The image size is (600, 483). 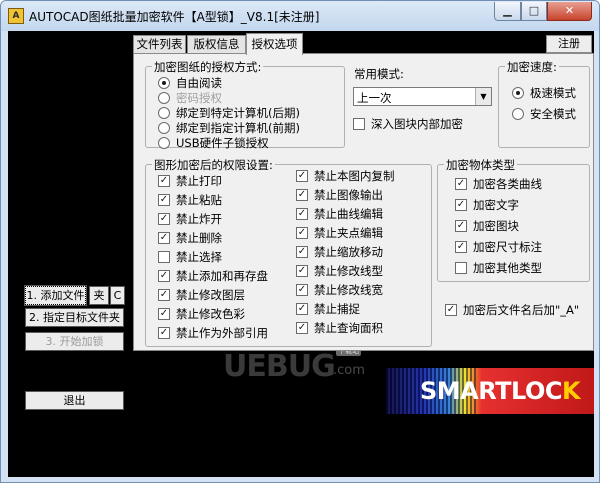 I want to click on common-mode-select: 上一次 ▼, so click(x=422, y=96).